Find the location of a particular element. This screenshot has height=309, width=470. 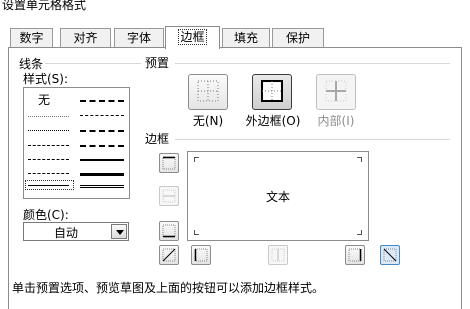

border-outline-icon is located at coordinates (272, 91).